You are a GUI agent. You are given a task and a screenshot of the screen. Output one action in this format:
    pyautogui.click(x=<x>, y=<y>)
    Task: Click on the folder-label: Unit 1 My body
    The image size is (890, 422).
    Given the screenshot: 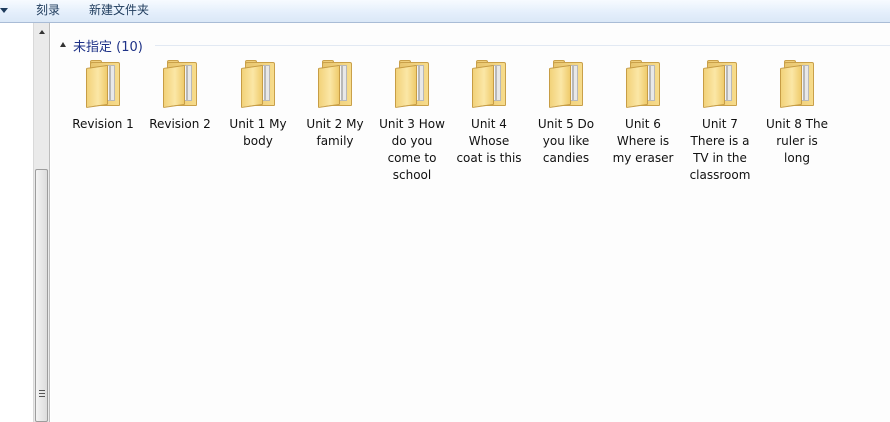 What is the action you would take?
    pyautogui.click(x=258, y=132)
    